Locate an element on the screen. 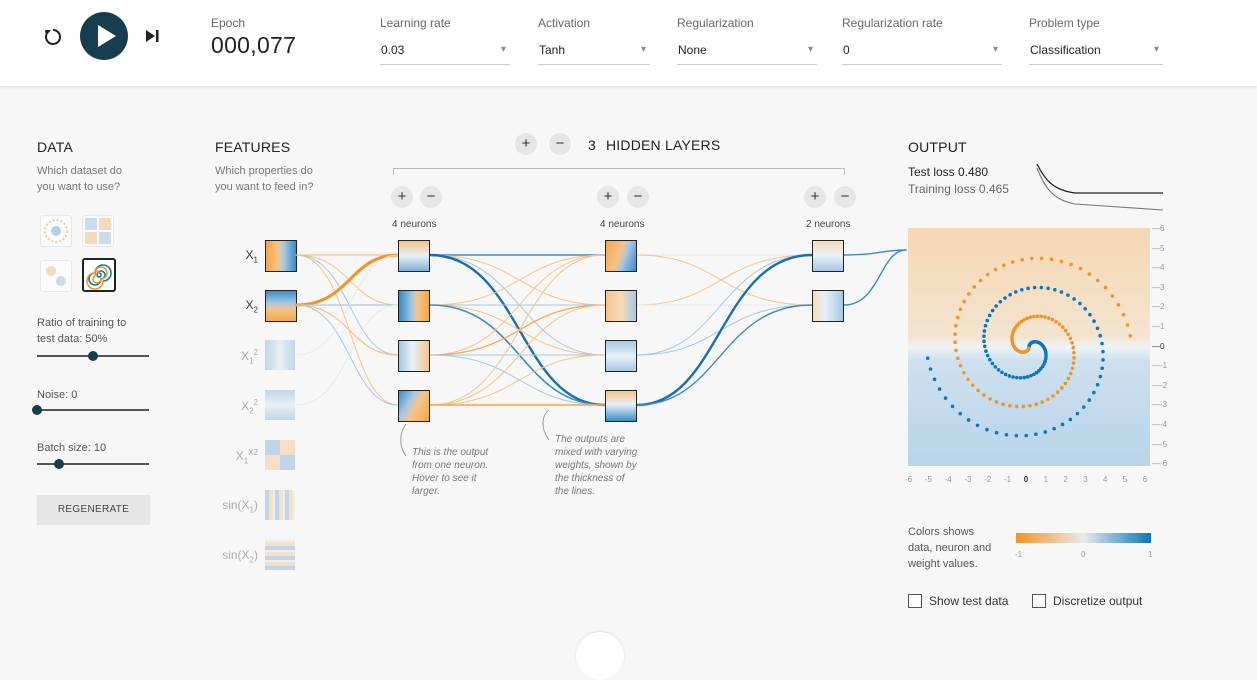 This screenshot has height=680, width=1257. discretize-output-checkbox is located at coordinates (1039, 601).